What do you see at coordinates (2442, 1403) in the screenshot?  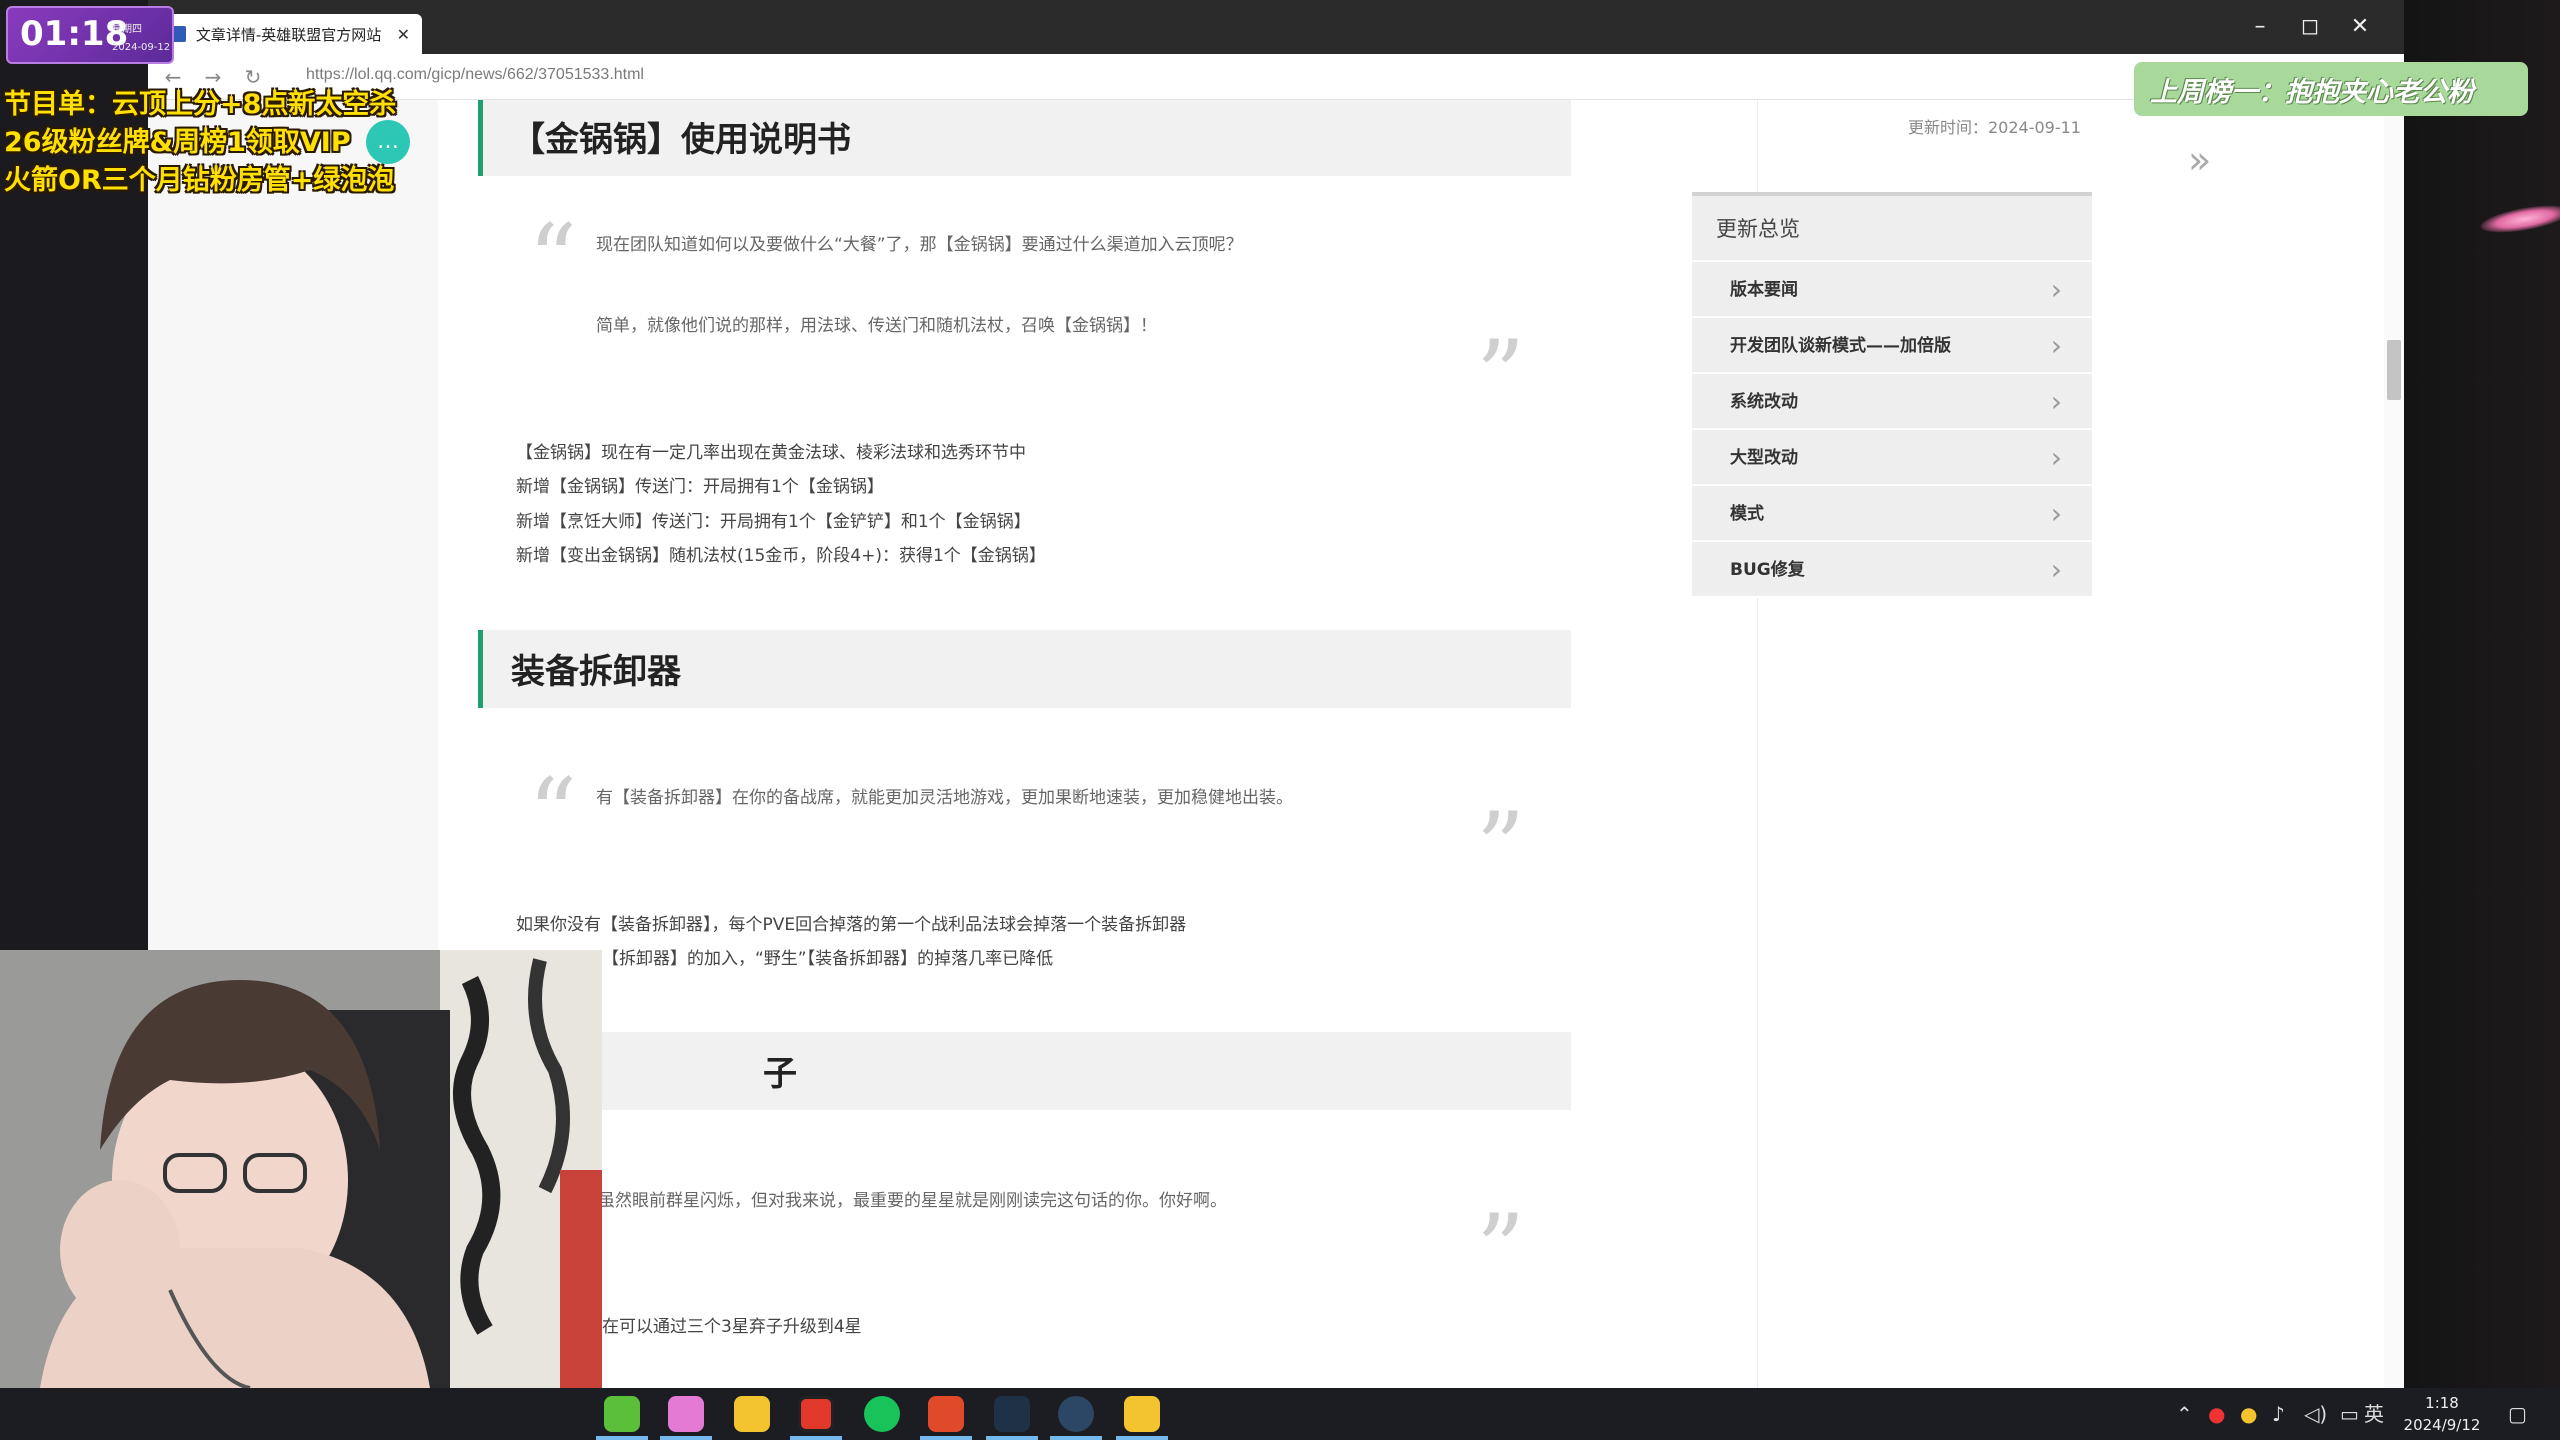 I see `clock-time: 1:18` at bounding box center [2442, 1403].